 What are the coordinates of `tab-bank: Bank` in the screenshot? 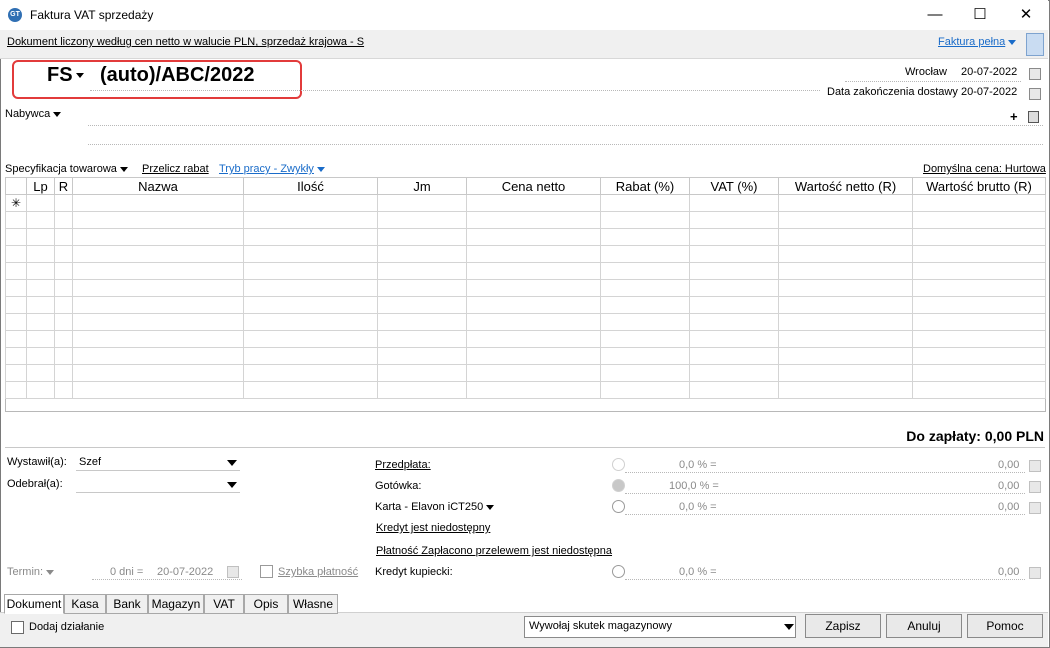 It's located at (127, 604).